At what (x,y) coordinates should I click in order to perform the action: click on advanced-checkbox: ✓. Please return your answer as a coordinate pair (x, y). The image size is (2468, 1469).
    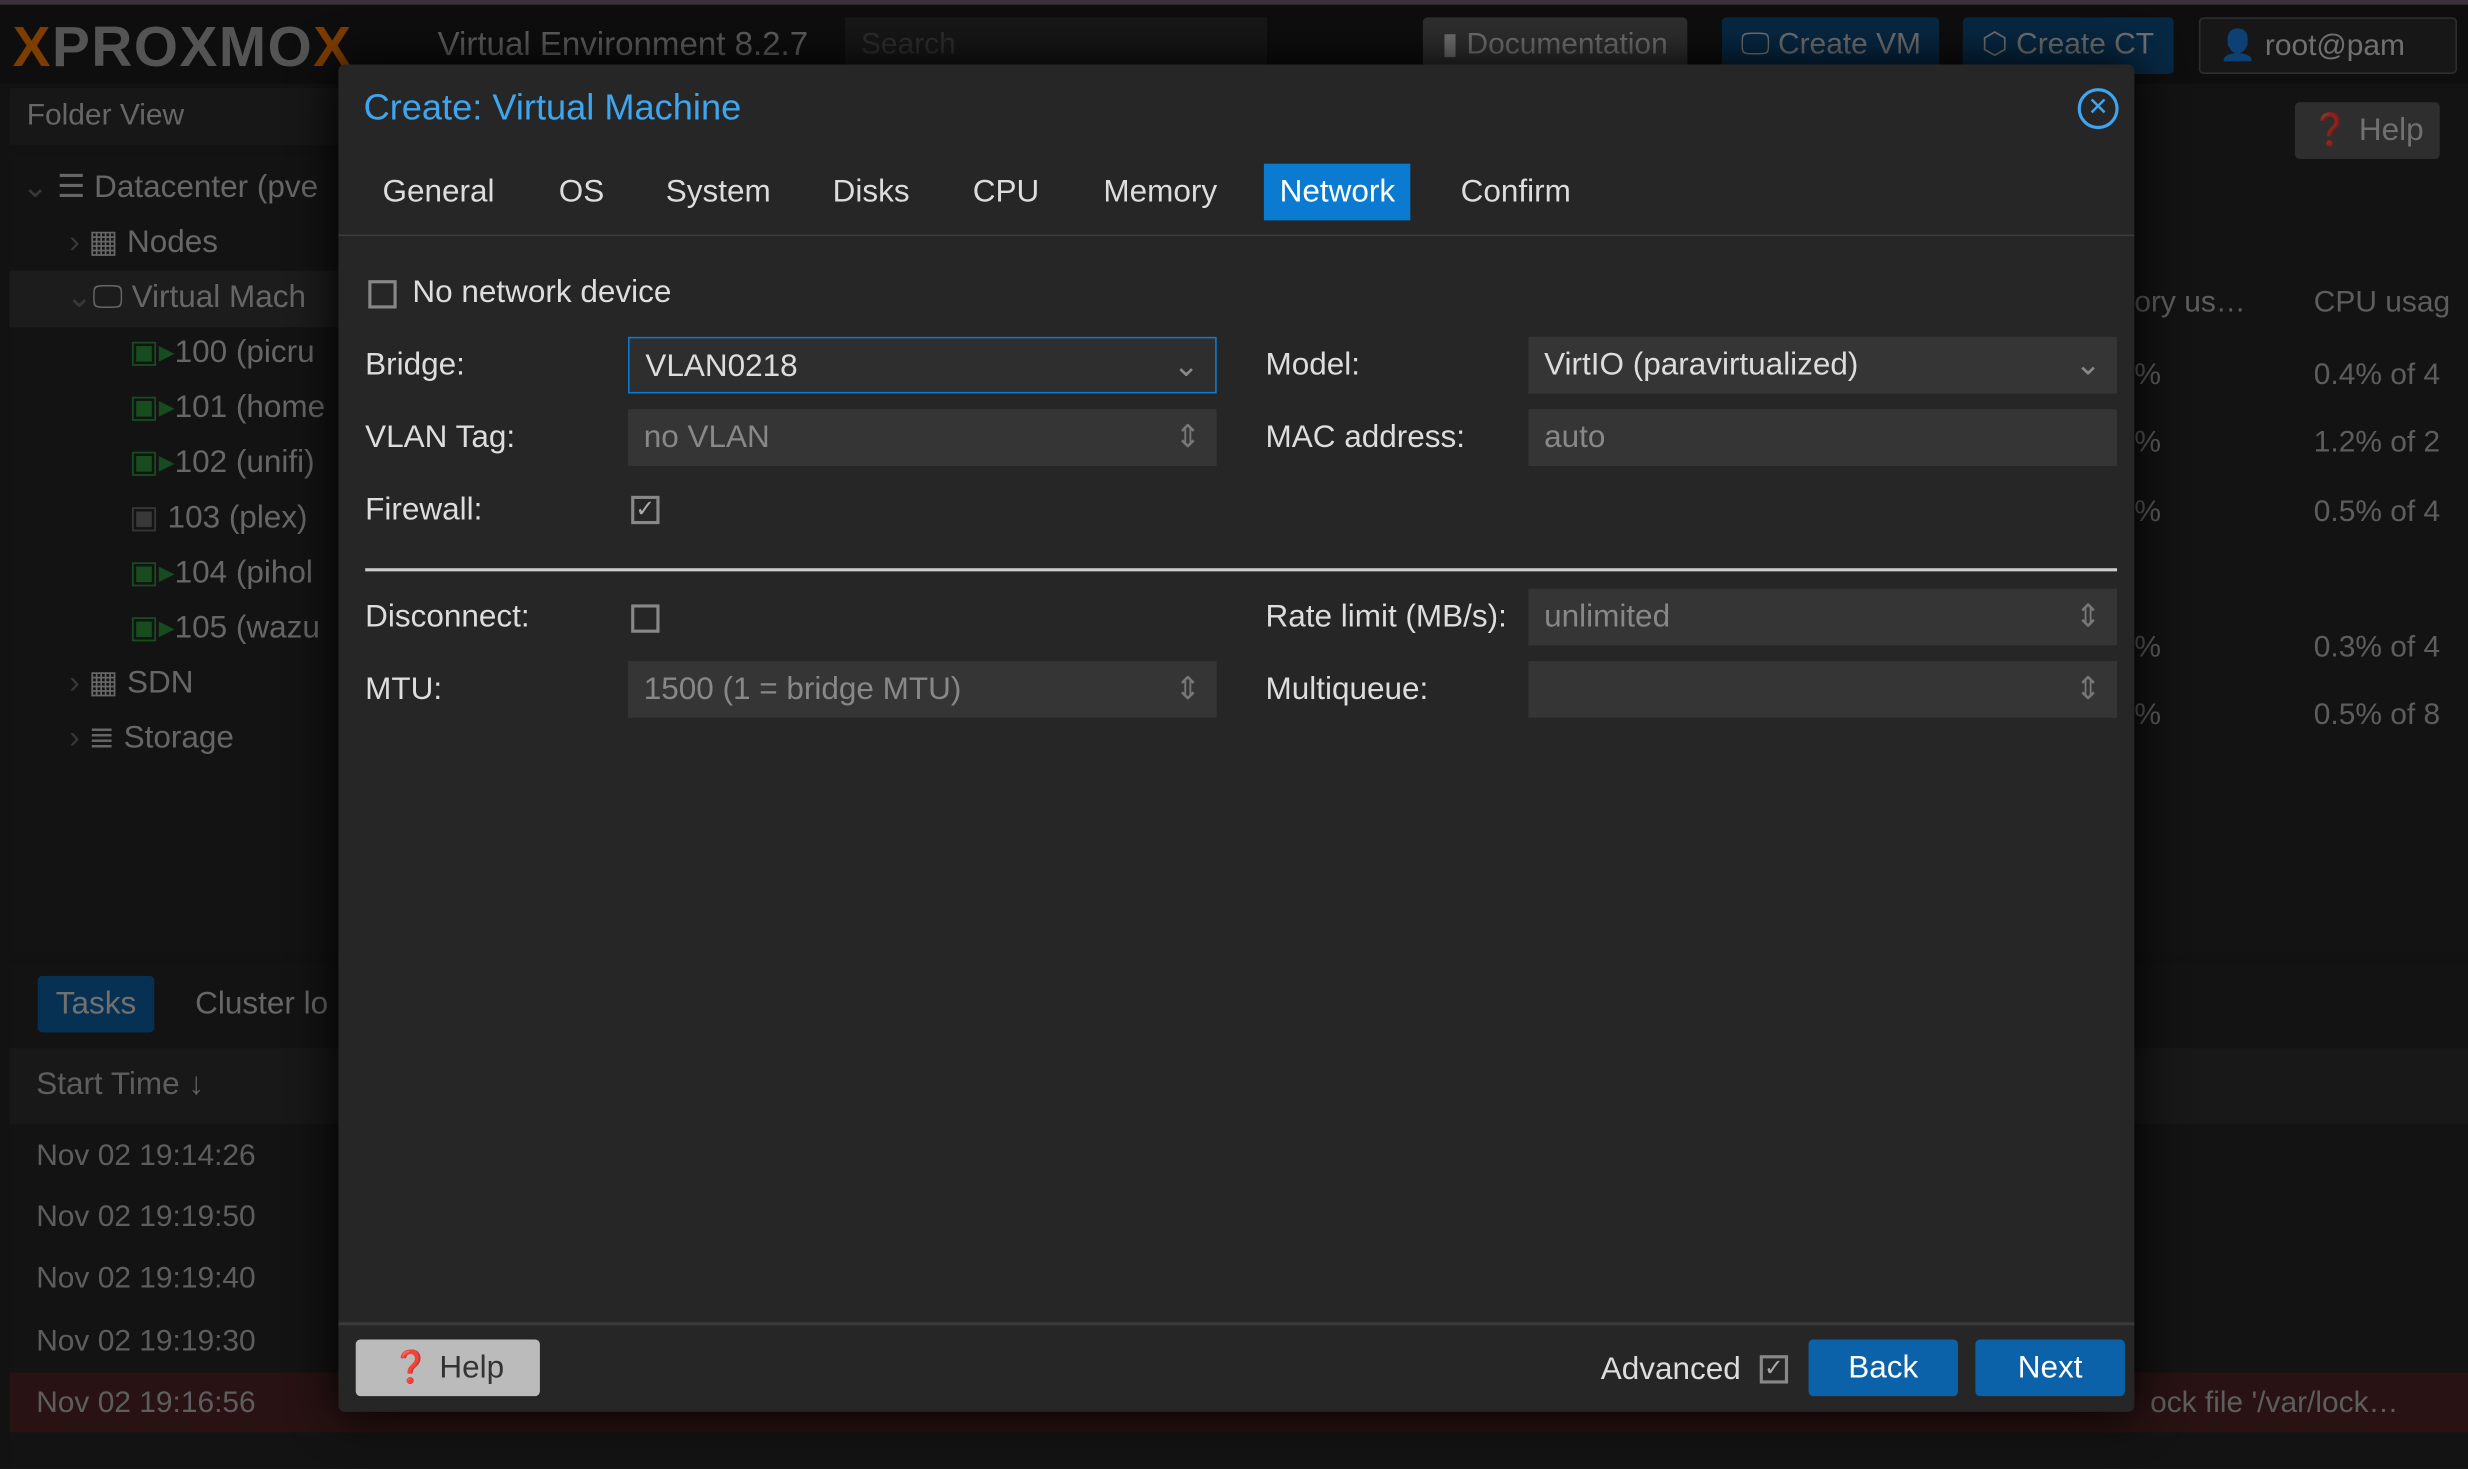
    Looking at the image, I should click on (1774, 1369).